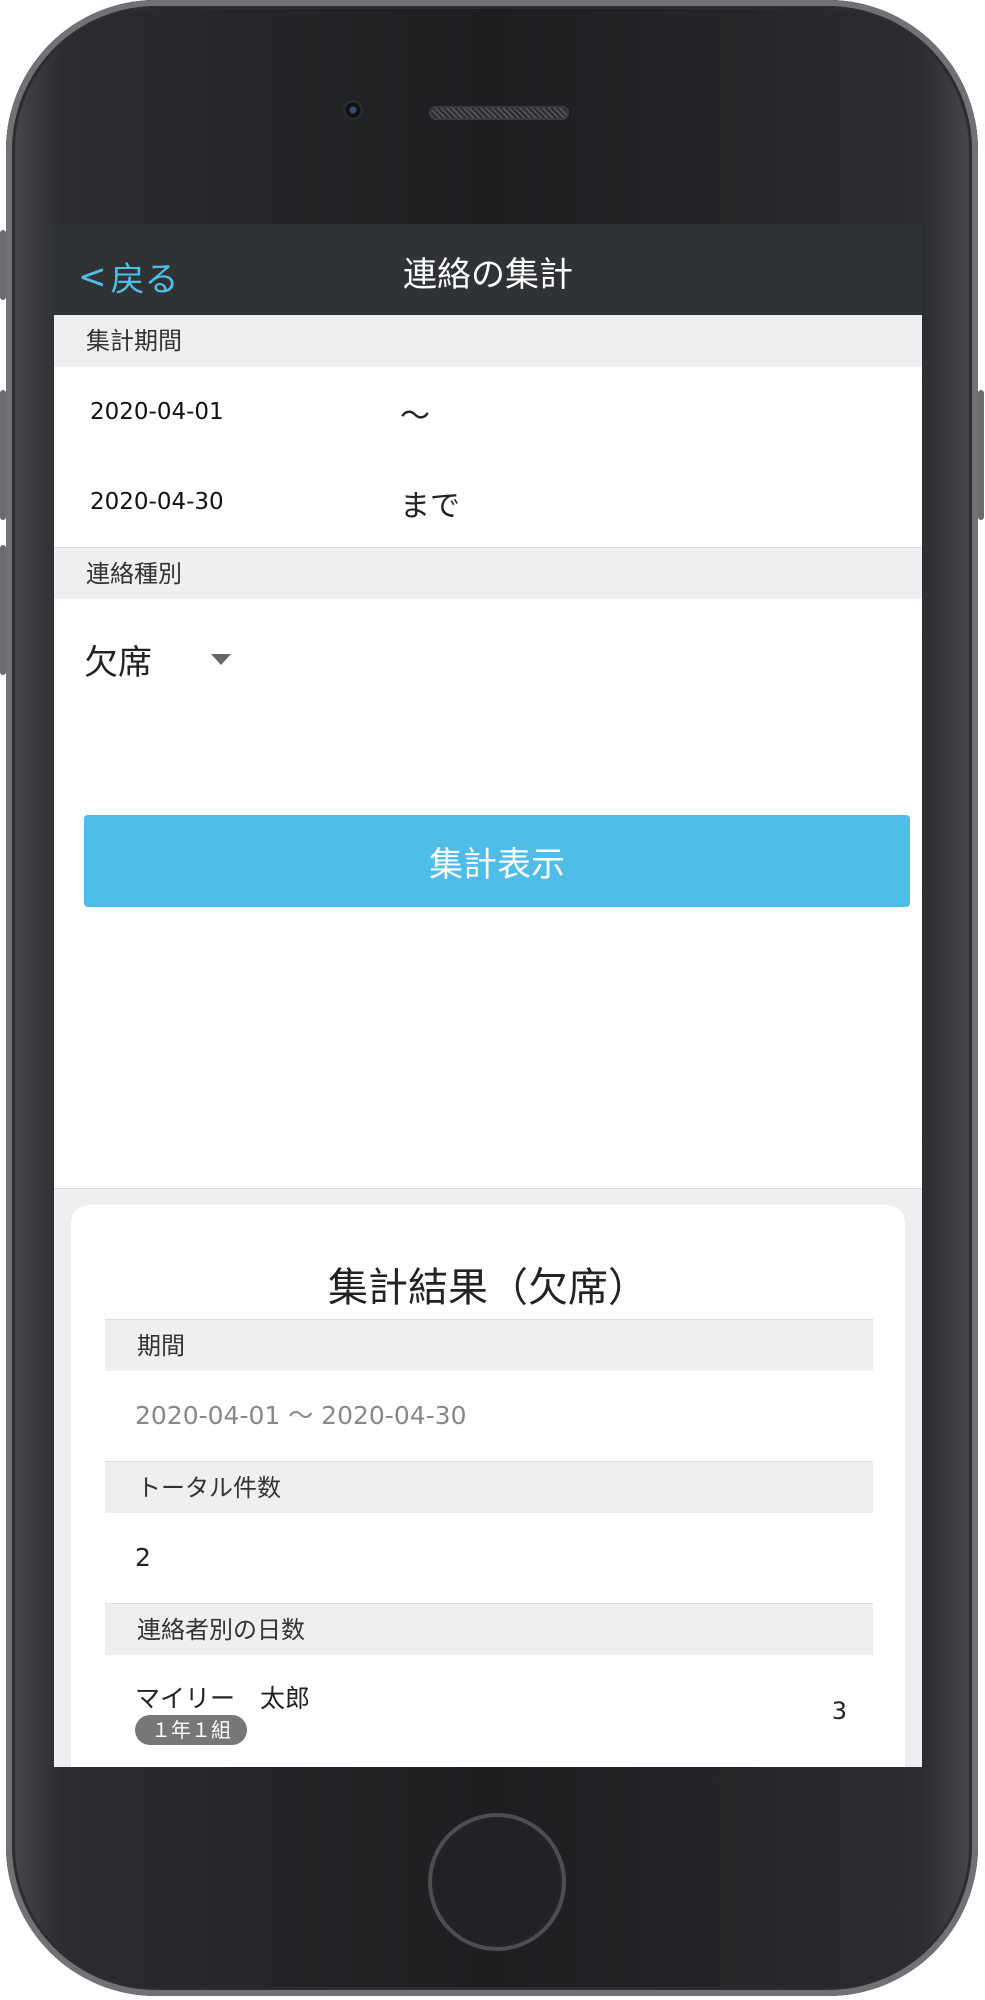 This screenshot has height=2000, width=985. I want to click on result-period-header: 期間, so click(489, 1345).